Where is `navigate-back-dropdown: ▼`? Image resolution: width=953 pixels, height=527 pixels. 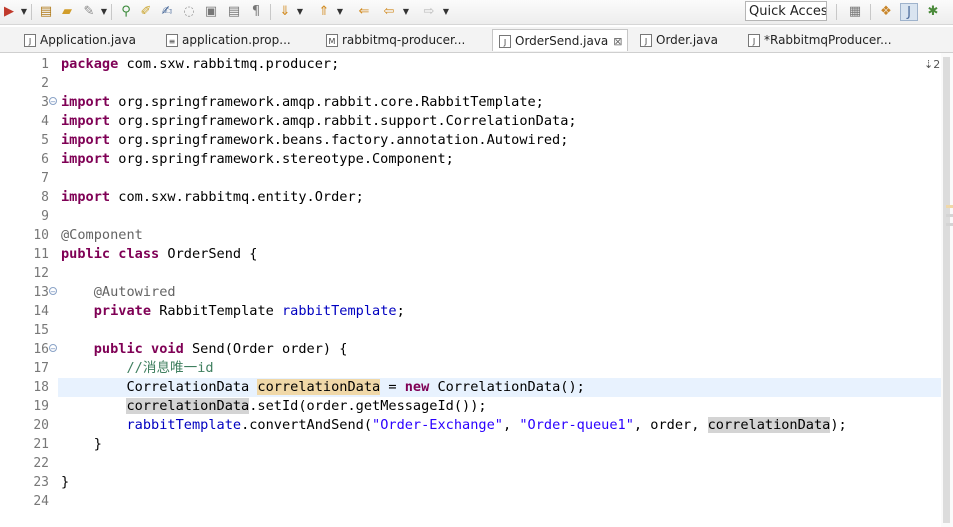 navigate-back-dropdown: ▼ is located at coordinates (406, 12).